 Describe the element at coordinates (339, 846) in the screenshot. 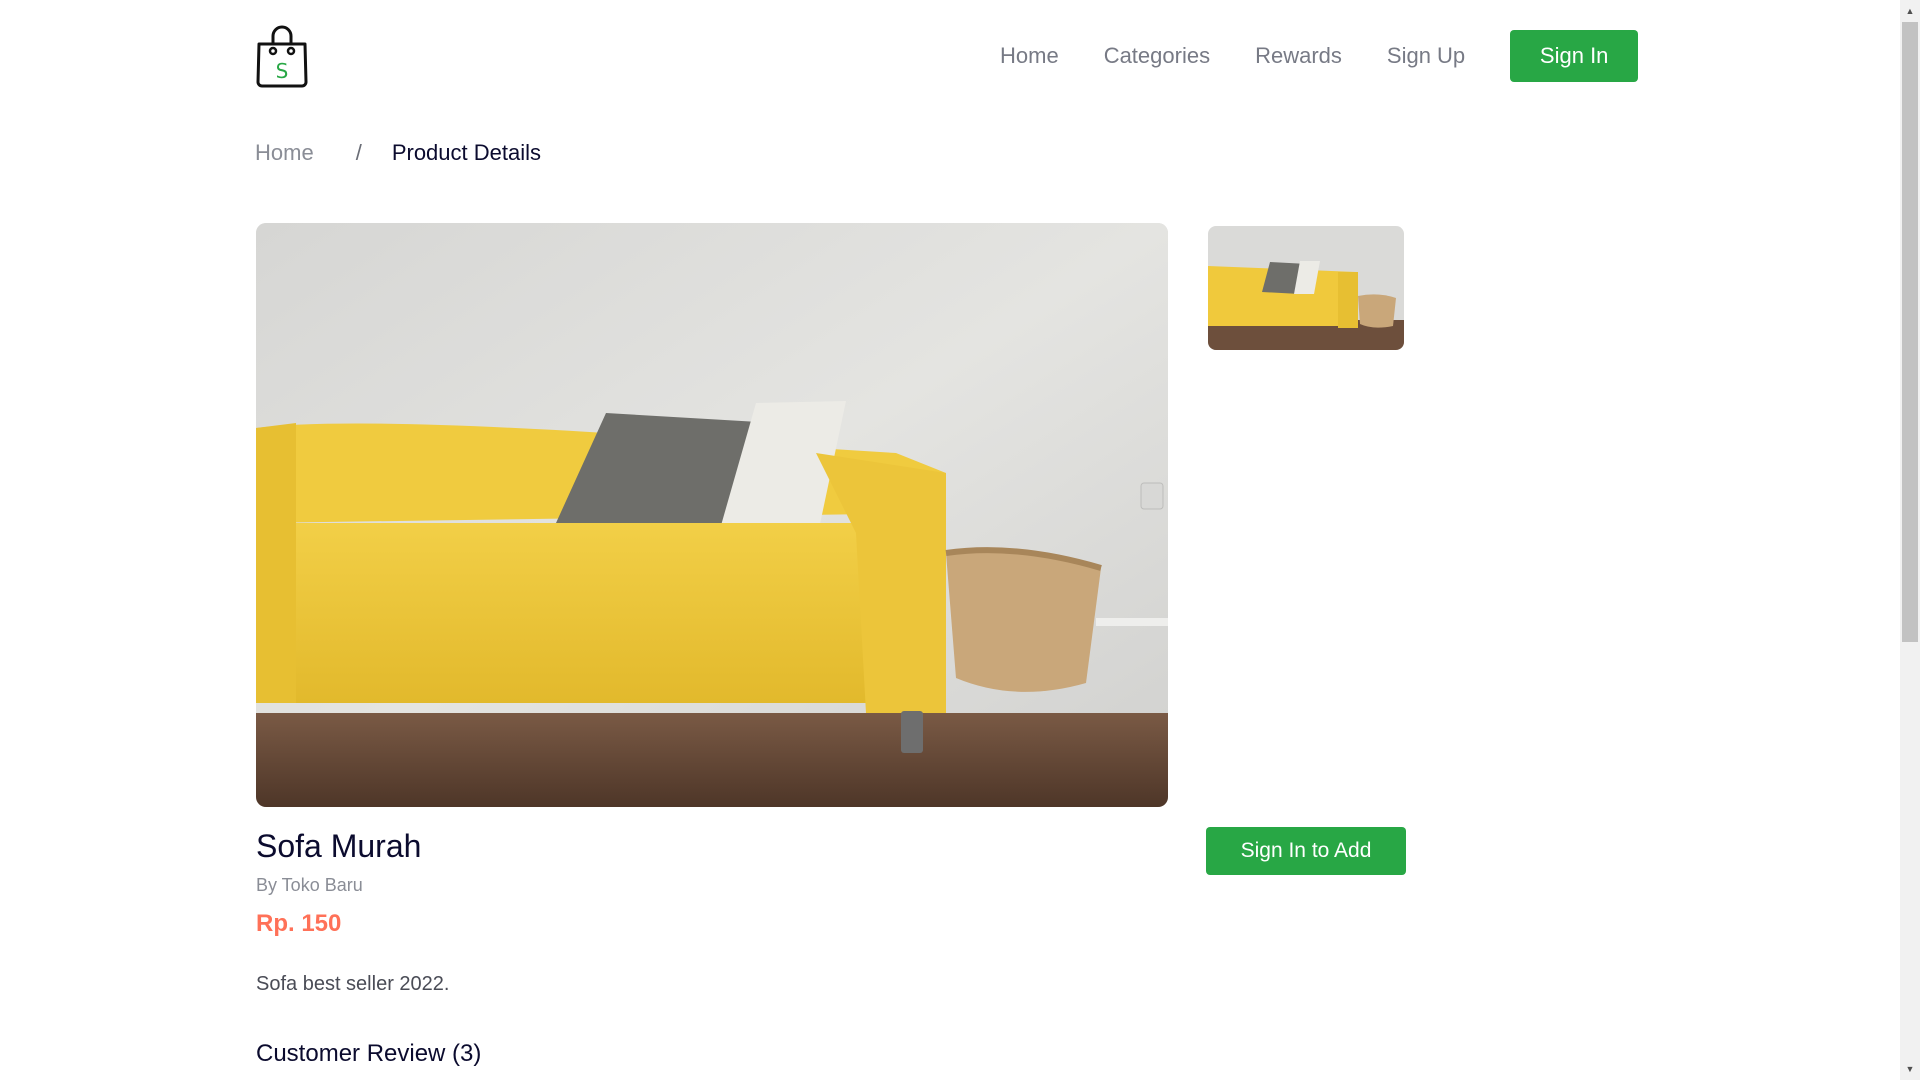

I see `product-title: Sofa Murah` at that location.